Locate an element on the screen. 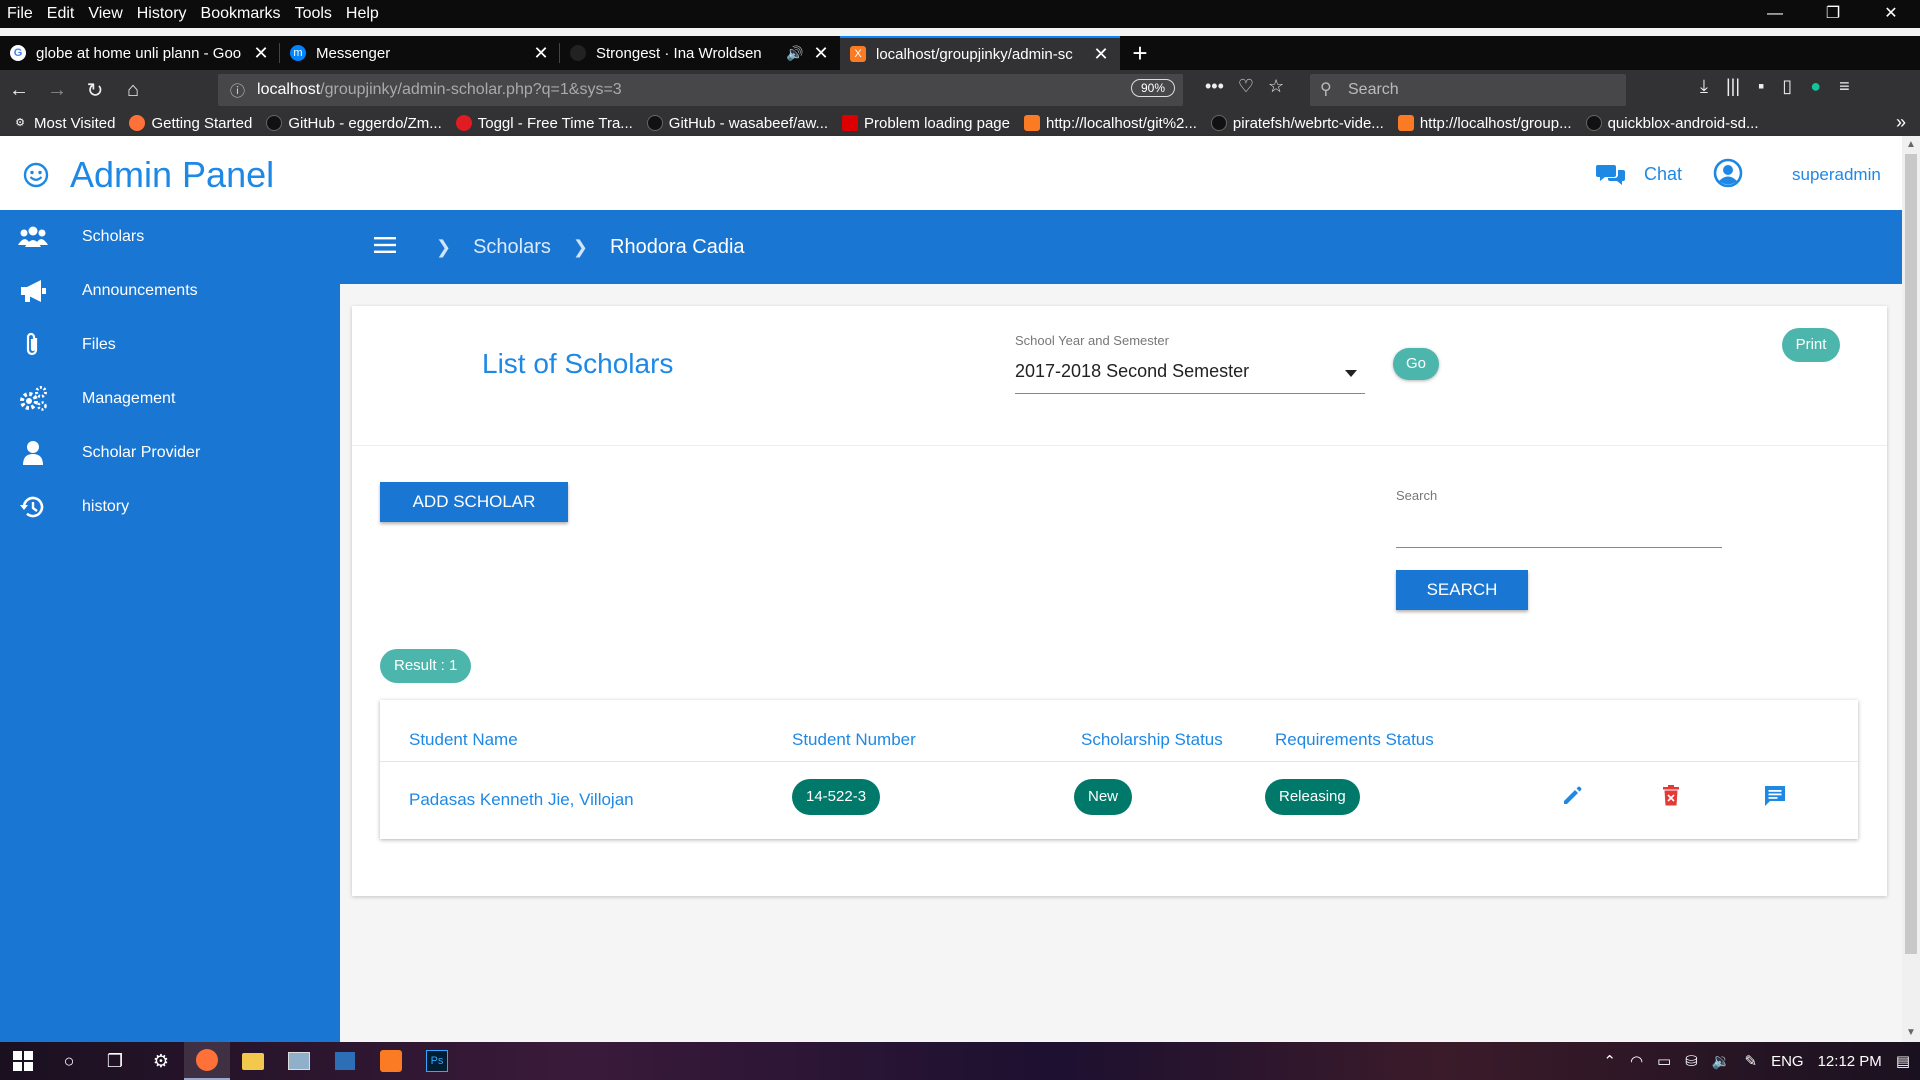  chevron-right-icon: ❯ is located at coordinates (444, 246).